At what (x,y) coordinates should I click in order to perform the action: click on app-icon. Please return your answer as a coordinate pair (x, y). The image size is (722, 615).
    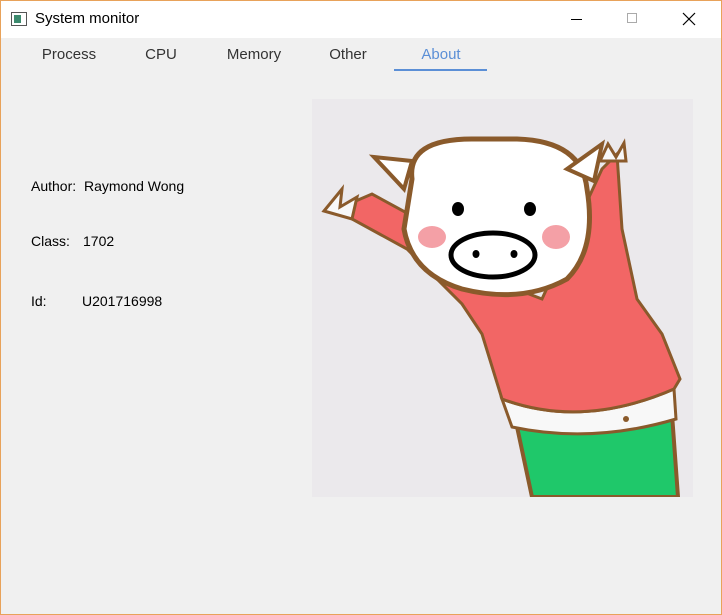
    Looking at the image, I should click on (19, 19).